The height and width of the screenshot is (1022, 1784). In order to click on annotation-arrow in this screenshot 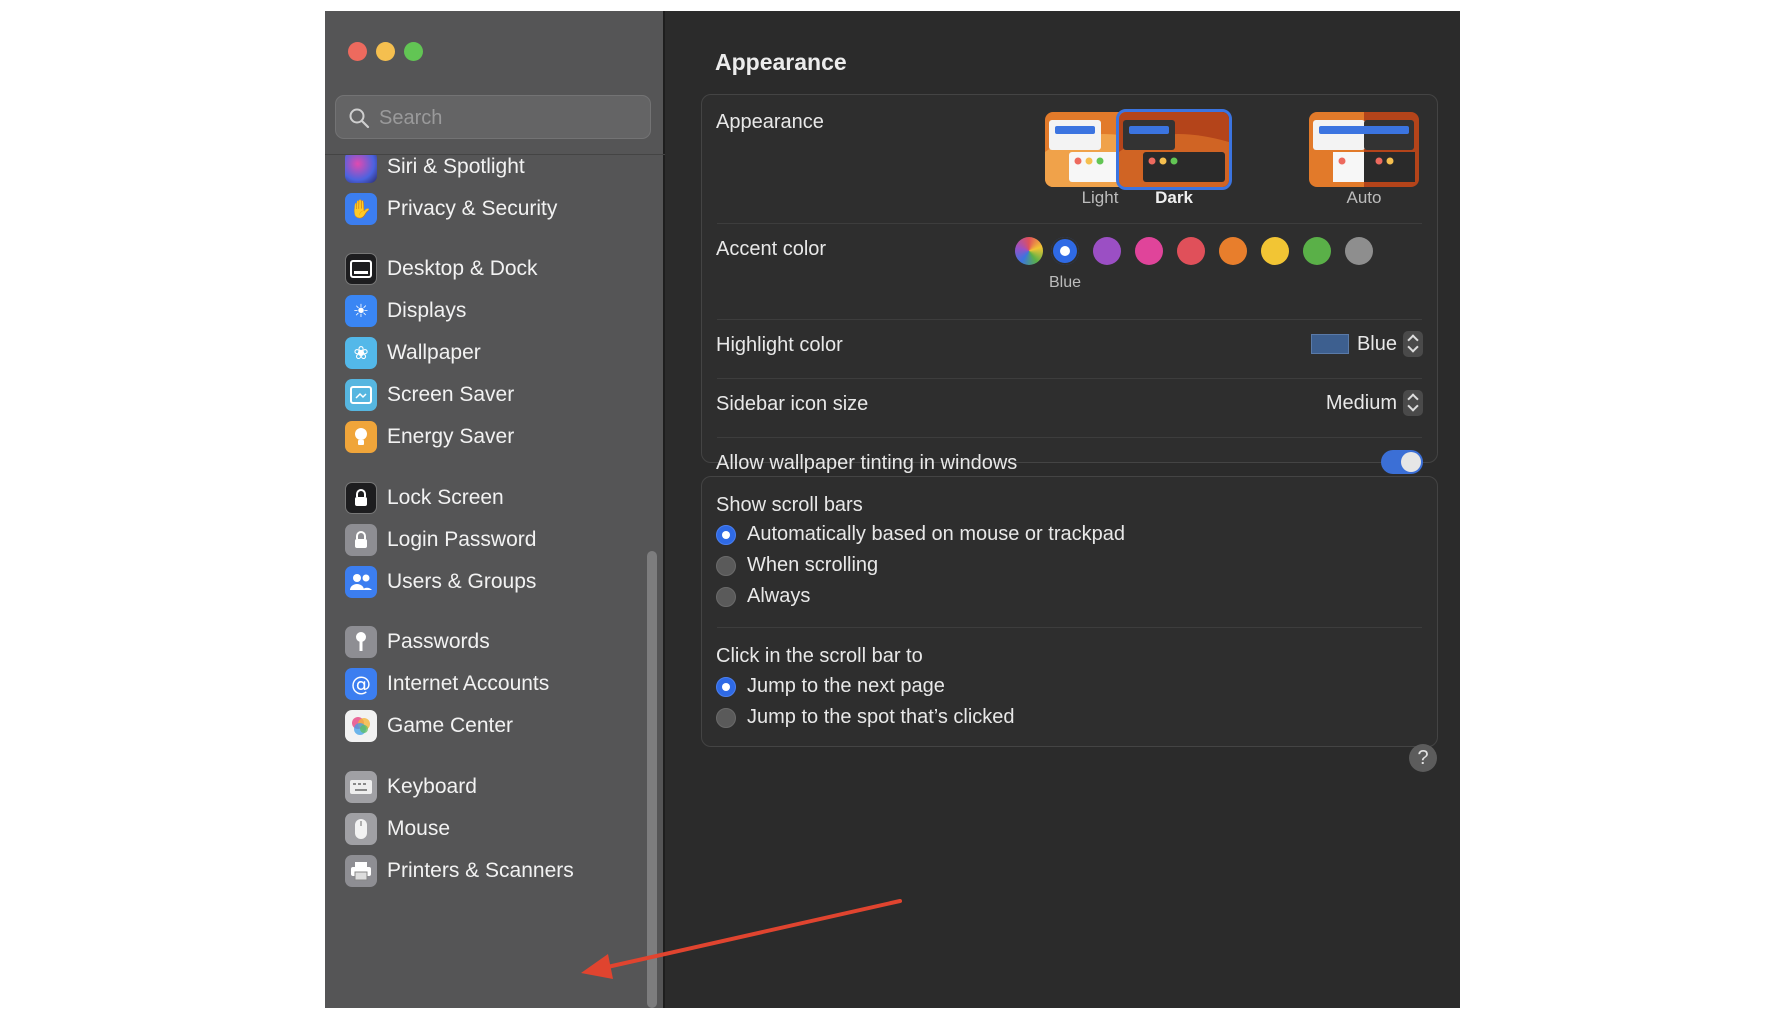, I will do `click(741, 939)`.